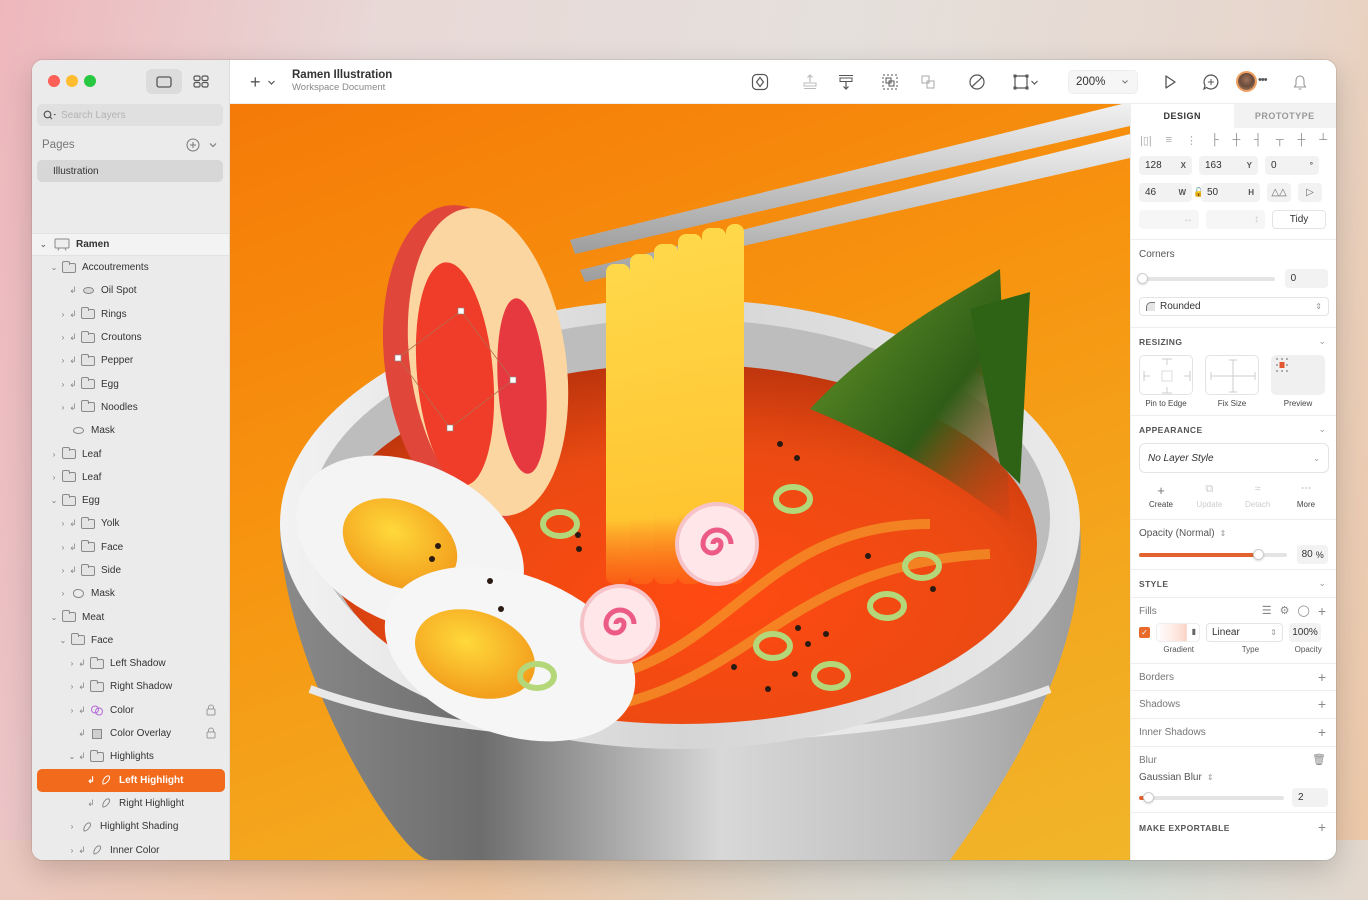  I want to click on lock-icon, so click(211, 710).